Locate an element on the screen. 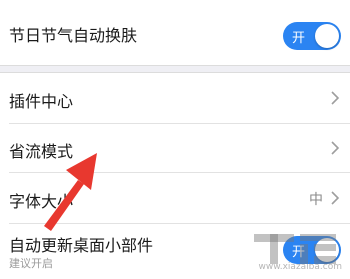  setting-label-plugin-center: 插件中心 is located at coordinates (41, 101).